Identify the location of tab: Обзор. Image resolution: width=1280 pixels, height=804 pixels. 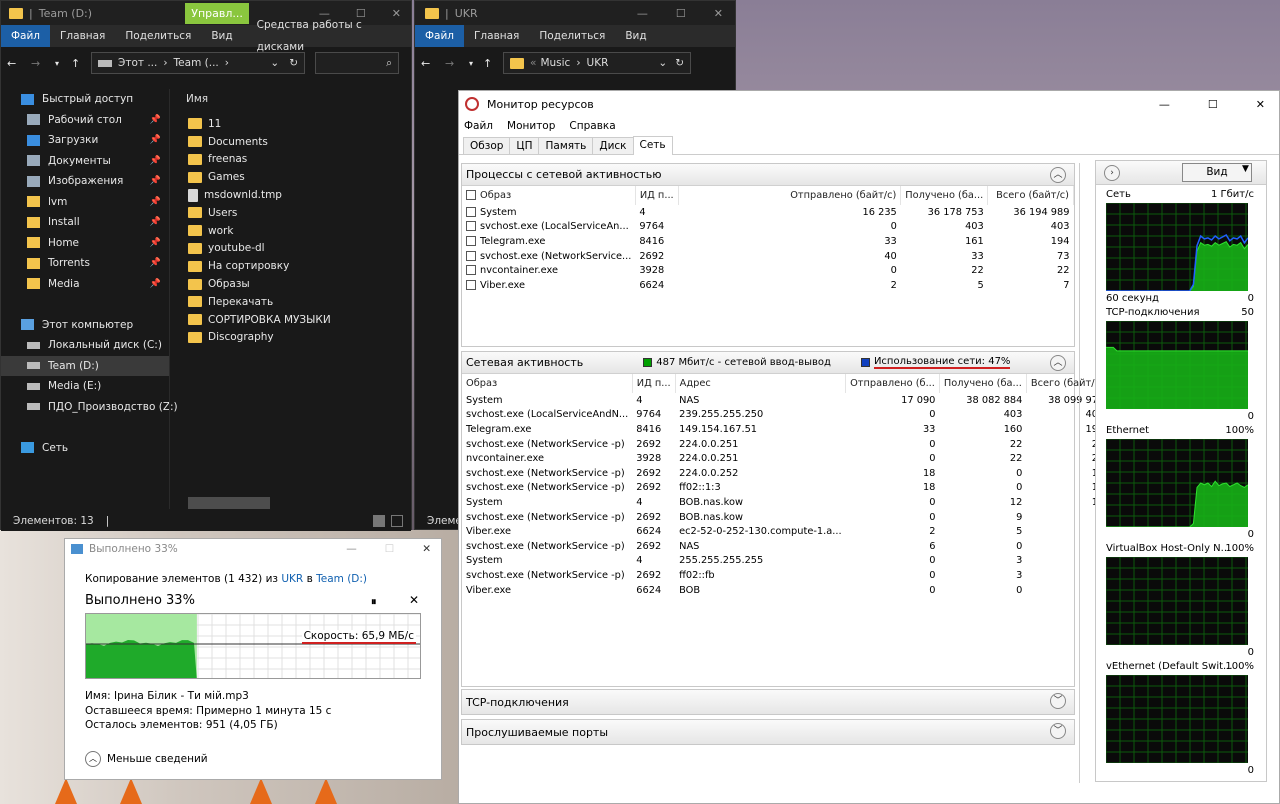
(487, 145).